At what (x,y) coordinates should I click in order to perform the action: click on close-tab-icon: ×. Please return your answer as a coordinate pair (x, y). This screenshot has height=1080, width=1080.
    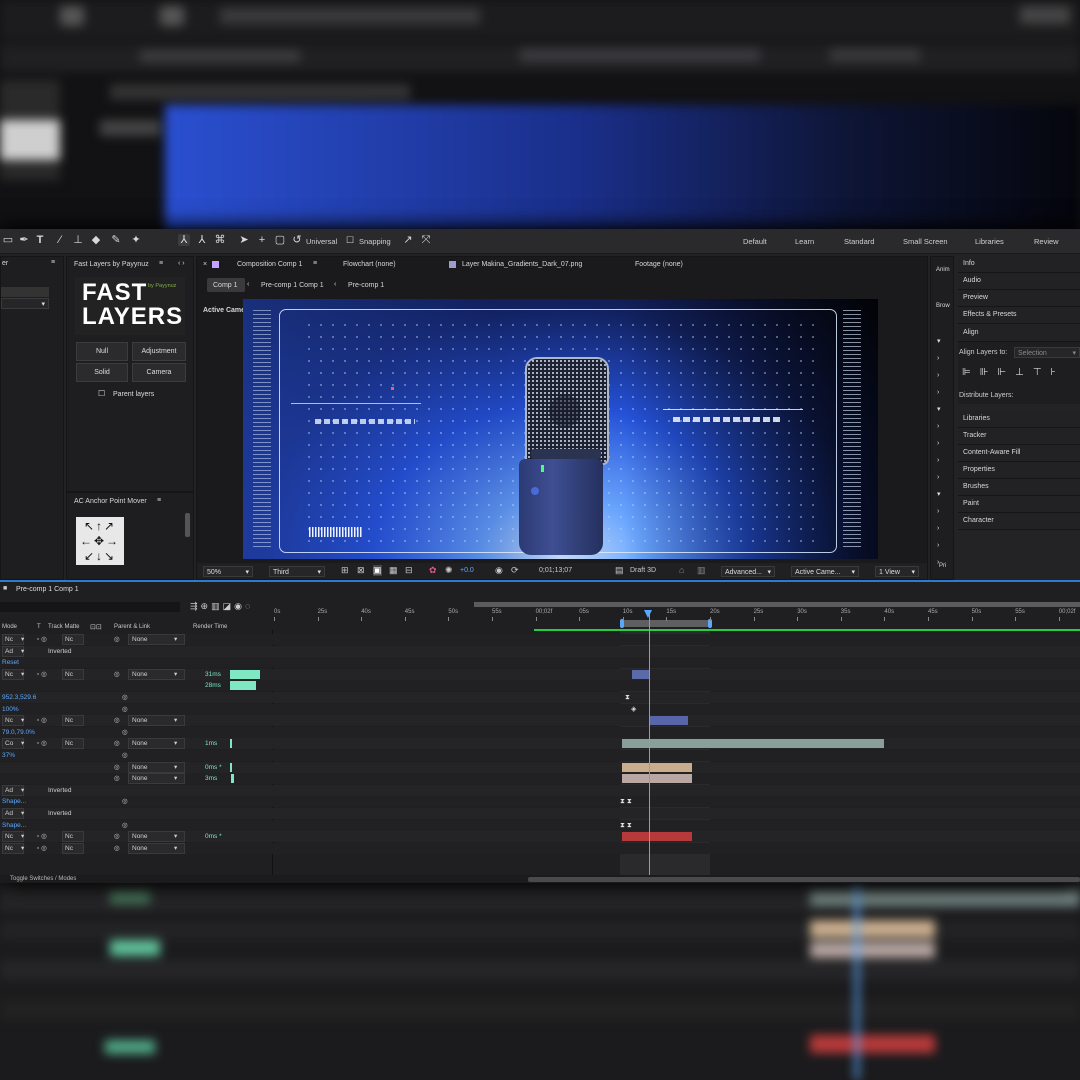
    Looking at the image, I should click on (205, 264).